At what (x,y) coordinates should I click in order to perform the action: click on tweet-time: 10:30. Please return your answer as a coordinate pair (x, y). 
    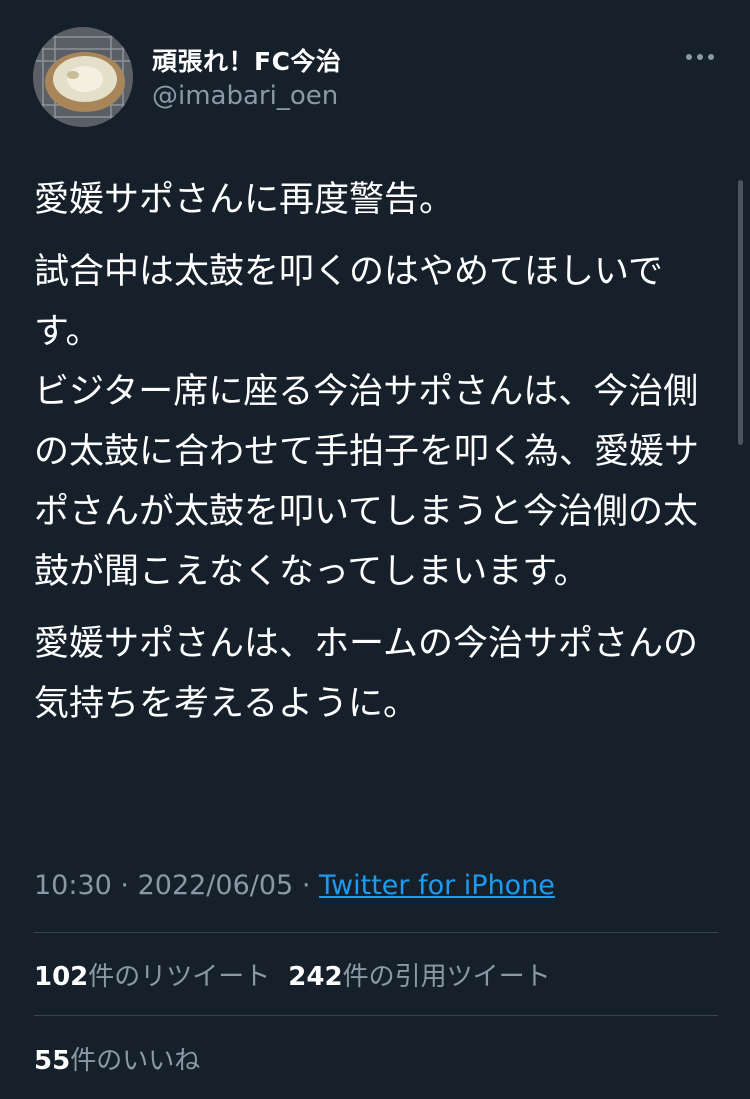
    Looking at the image, I should click on (73, 885).